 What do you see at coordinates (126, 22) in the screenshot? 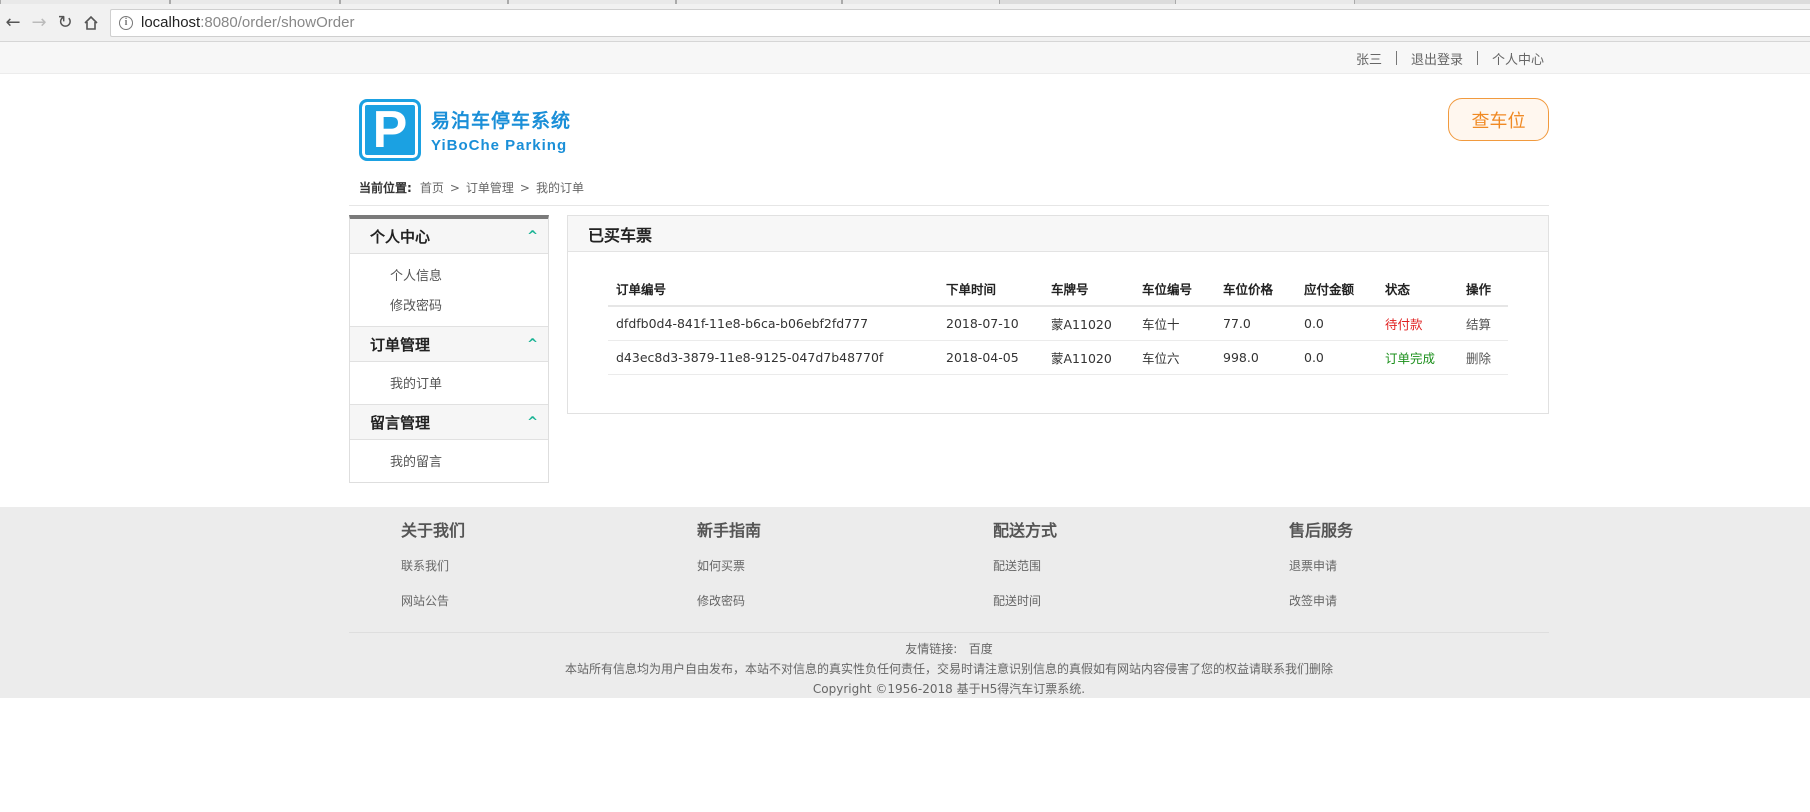
I see `info-icon: i` at bounding box center [126, 22].